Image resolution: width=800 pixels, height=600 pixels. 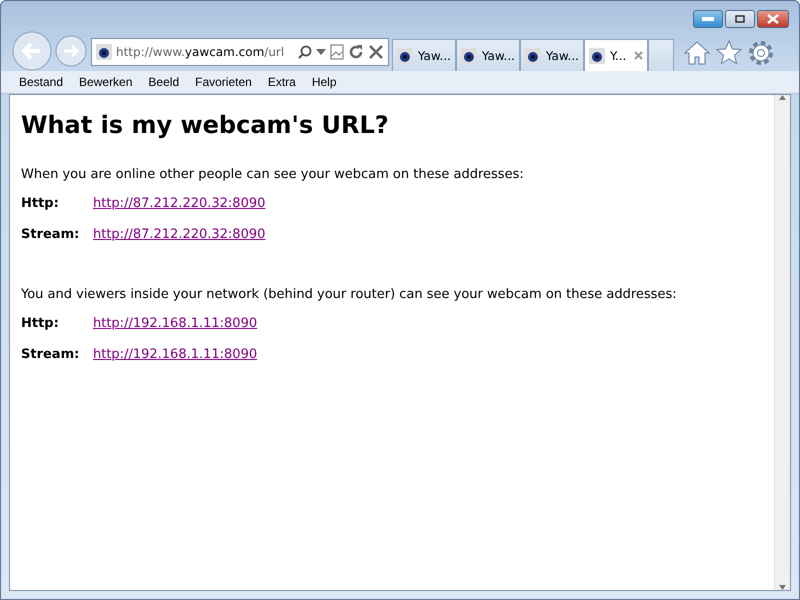 I want to click on minimize-icon, so click(x=708, y=19).